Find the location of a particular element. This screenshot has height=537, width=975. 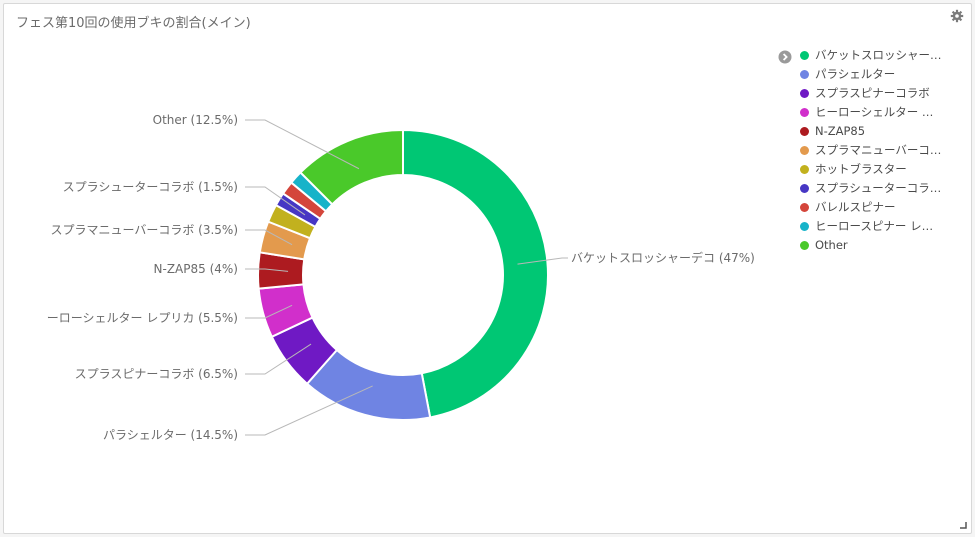

slice-data-label: スプラマニューバーコラボ (3.5%) is located at coordinates (144, 230).